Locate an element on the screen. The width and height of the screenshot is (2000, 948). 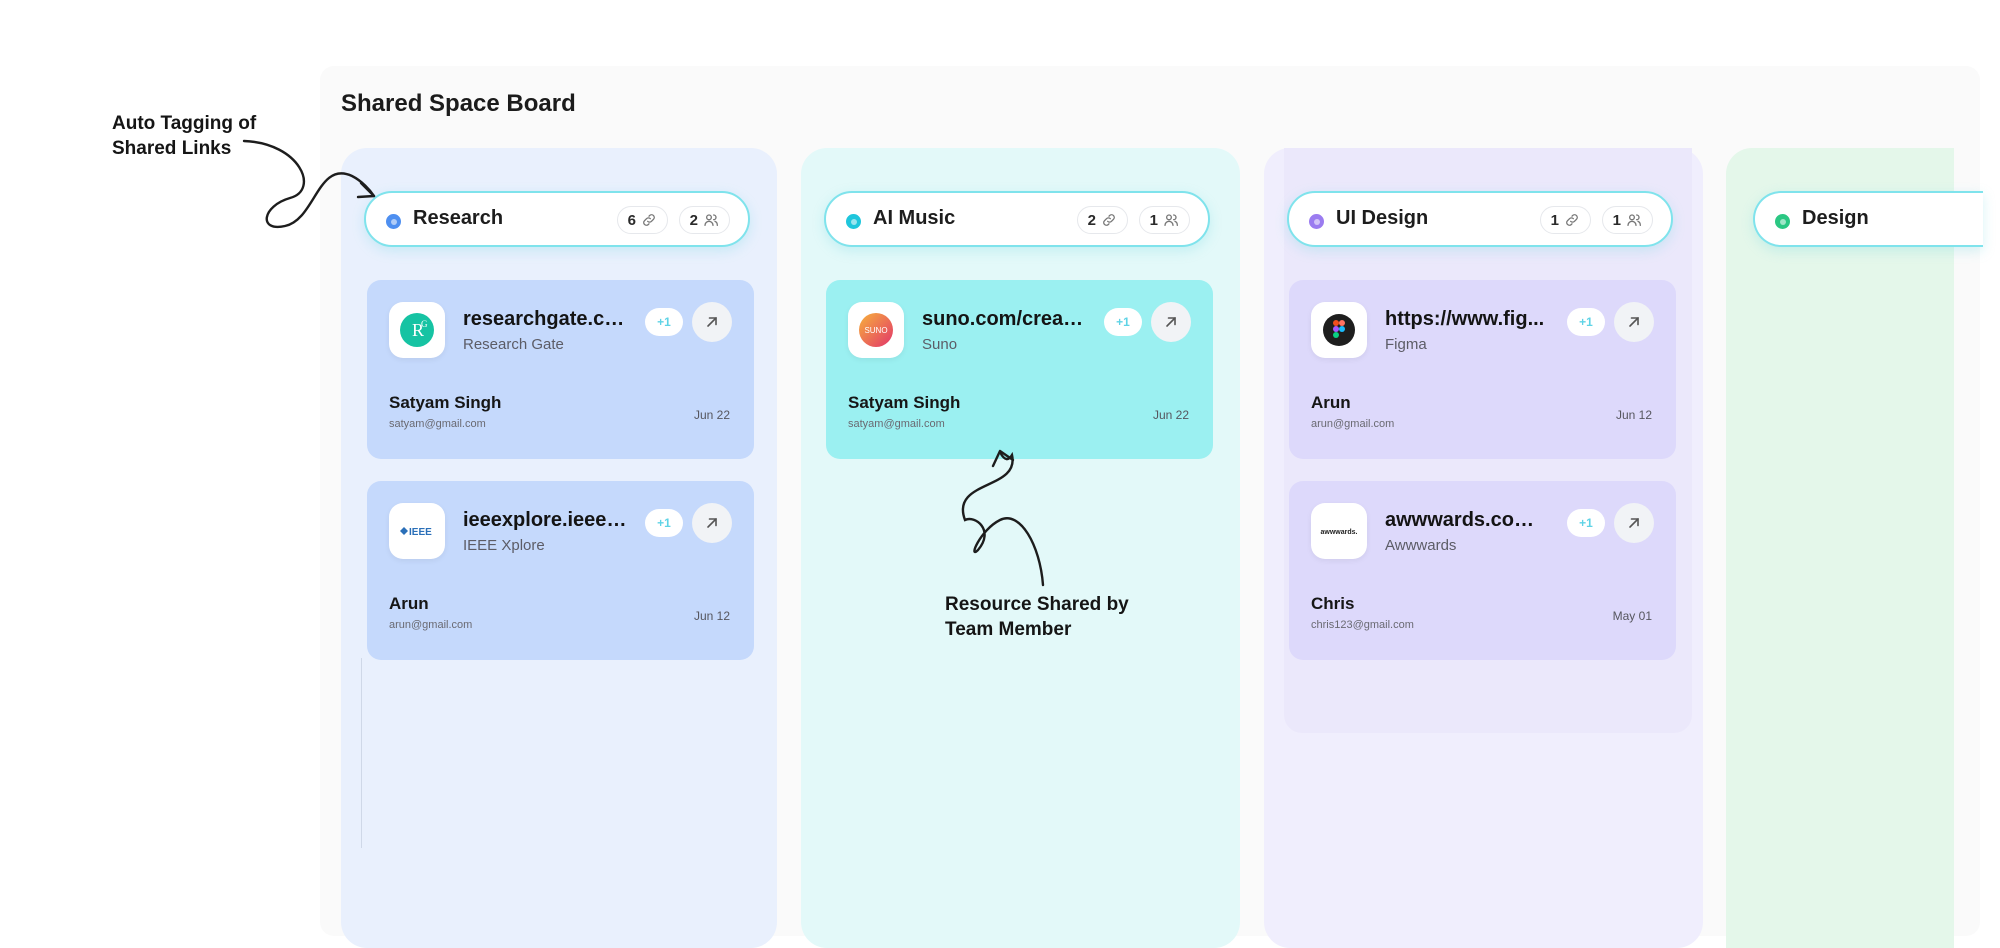
svg-text: IEEE is located at coordinates (420, 532).